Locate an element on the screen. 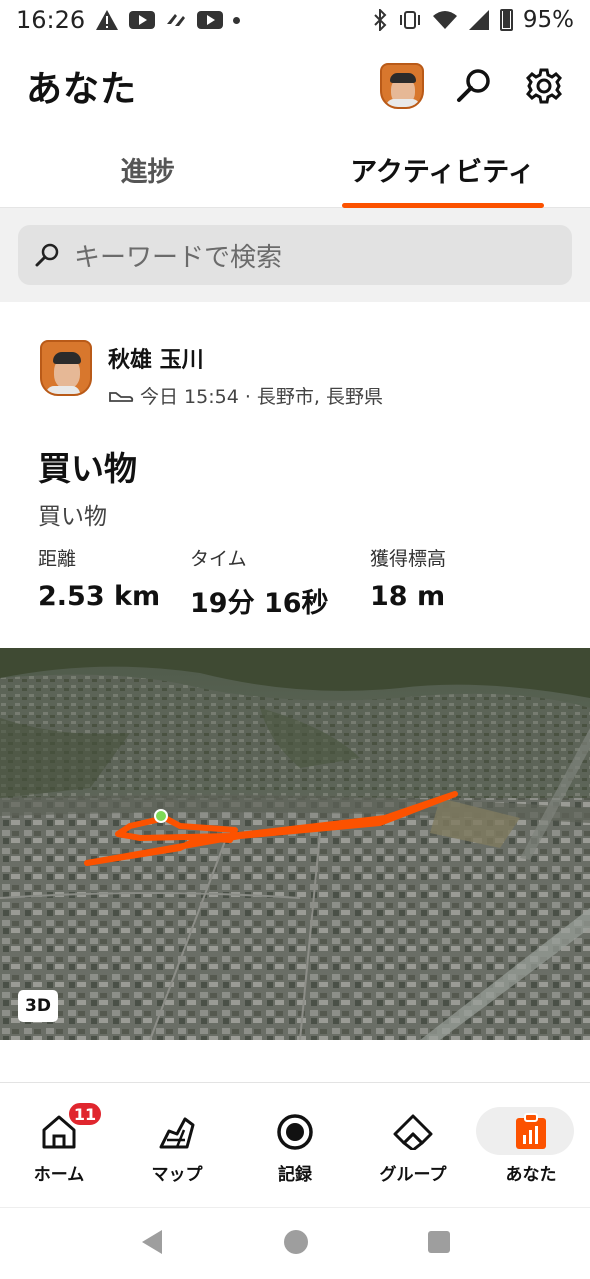 The width and height of the screenshot is (590, 1279). activity-description: 買い物 is located at coordinates (72, 517).